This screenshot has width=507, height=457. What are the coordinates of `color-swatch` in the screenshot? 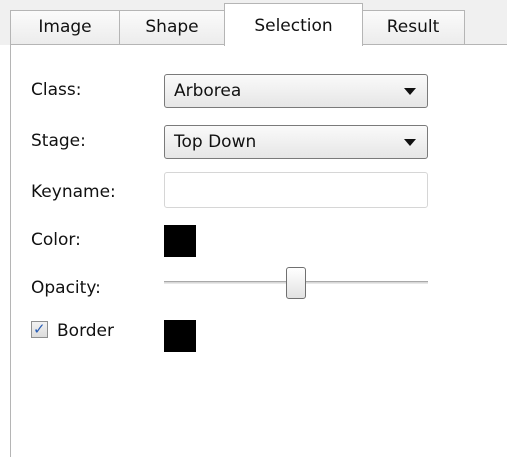 It's located at (180, 241).